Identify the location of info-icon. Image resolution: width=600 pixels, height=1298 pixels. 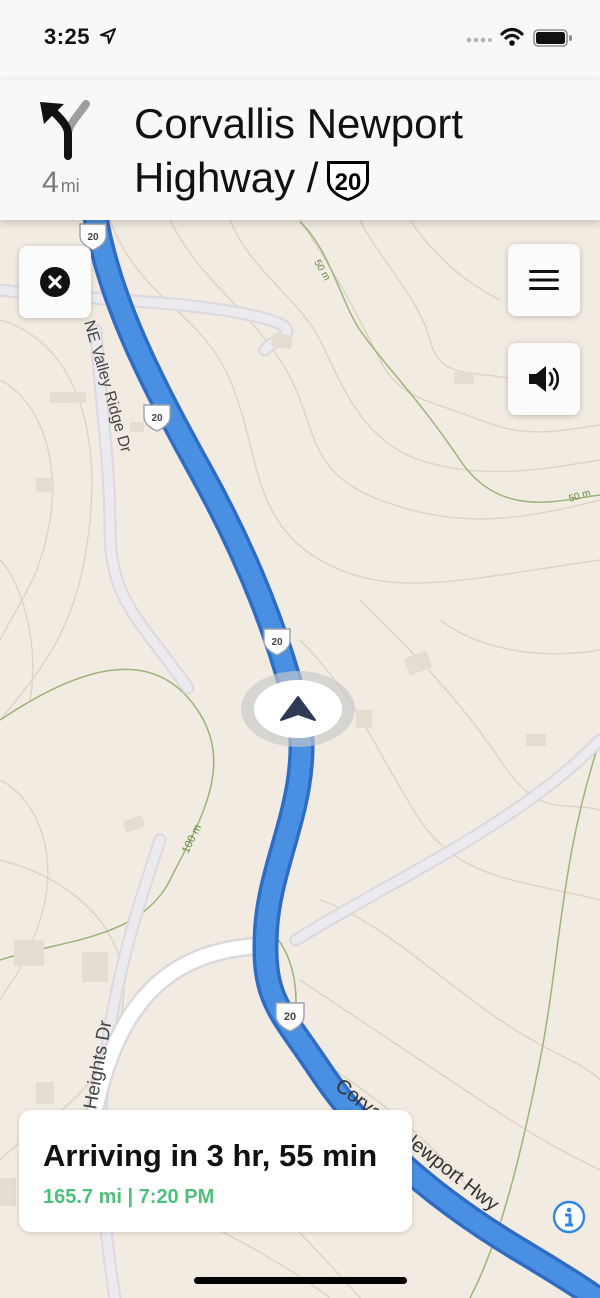
(569, 1217).